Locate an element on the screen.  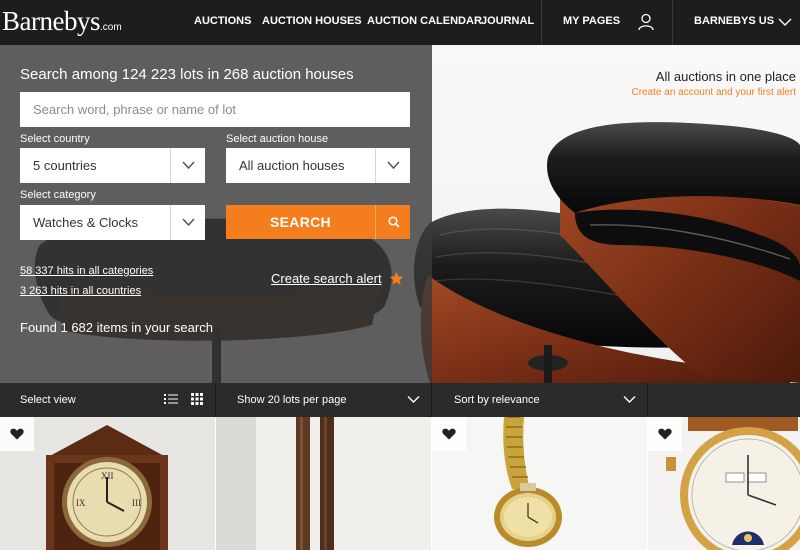
hits-all-countries-link: 3 263 hits in all countries is located at coordinates (80, 291).